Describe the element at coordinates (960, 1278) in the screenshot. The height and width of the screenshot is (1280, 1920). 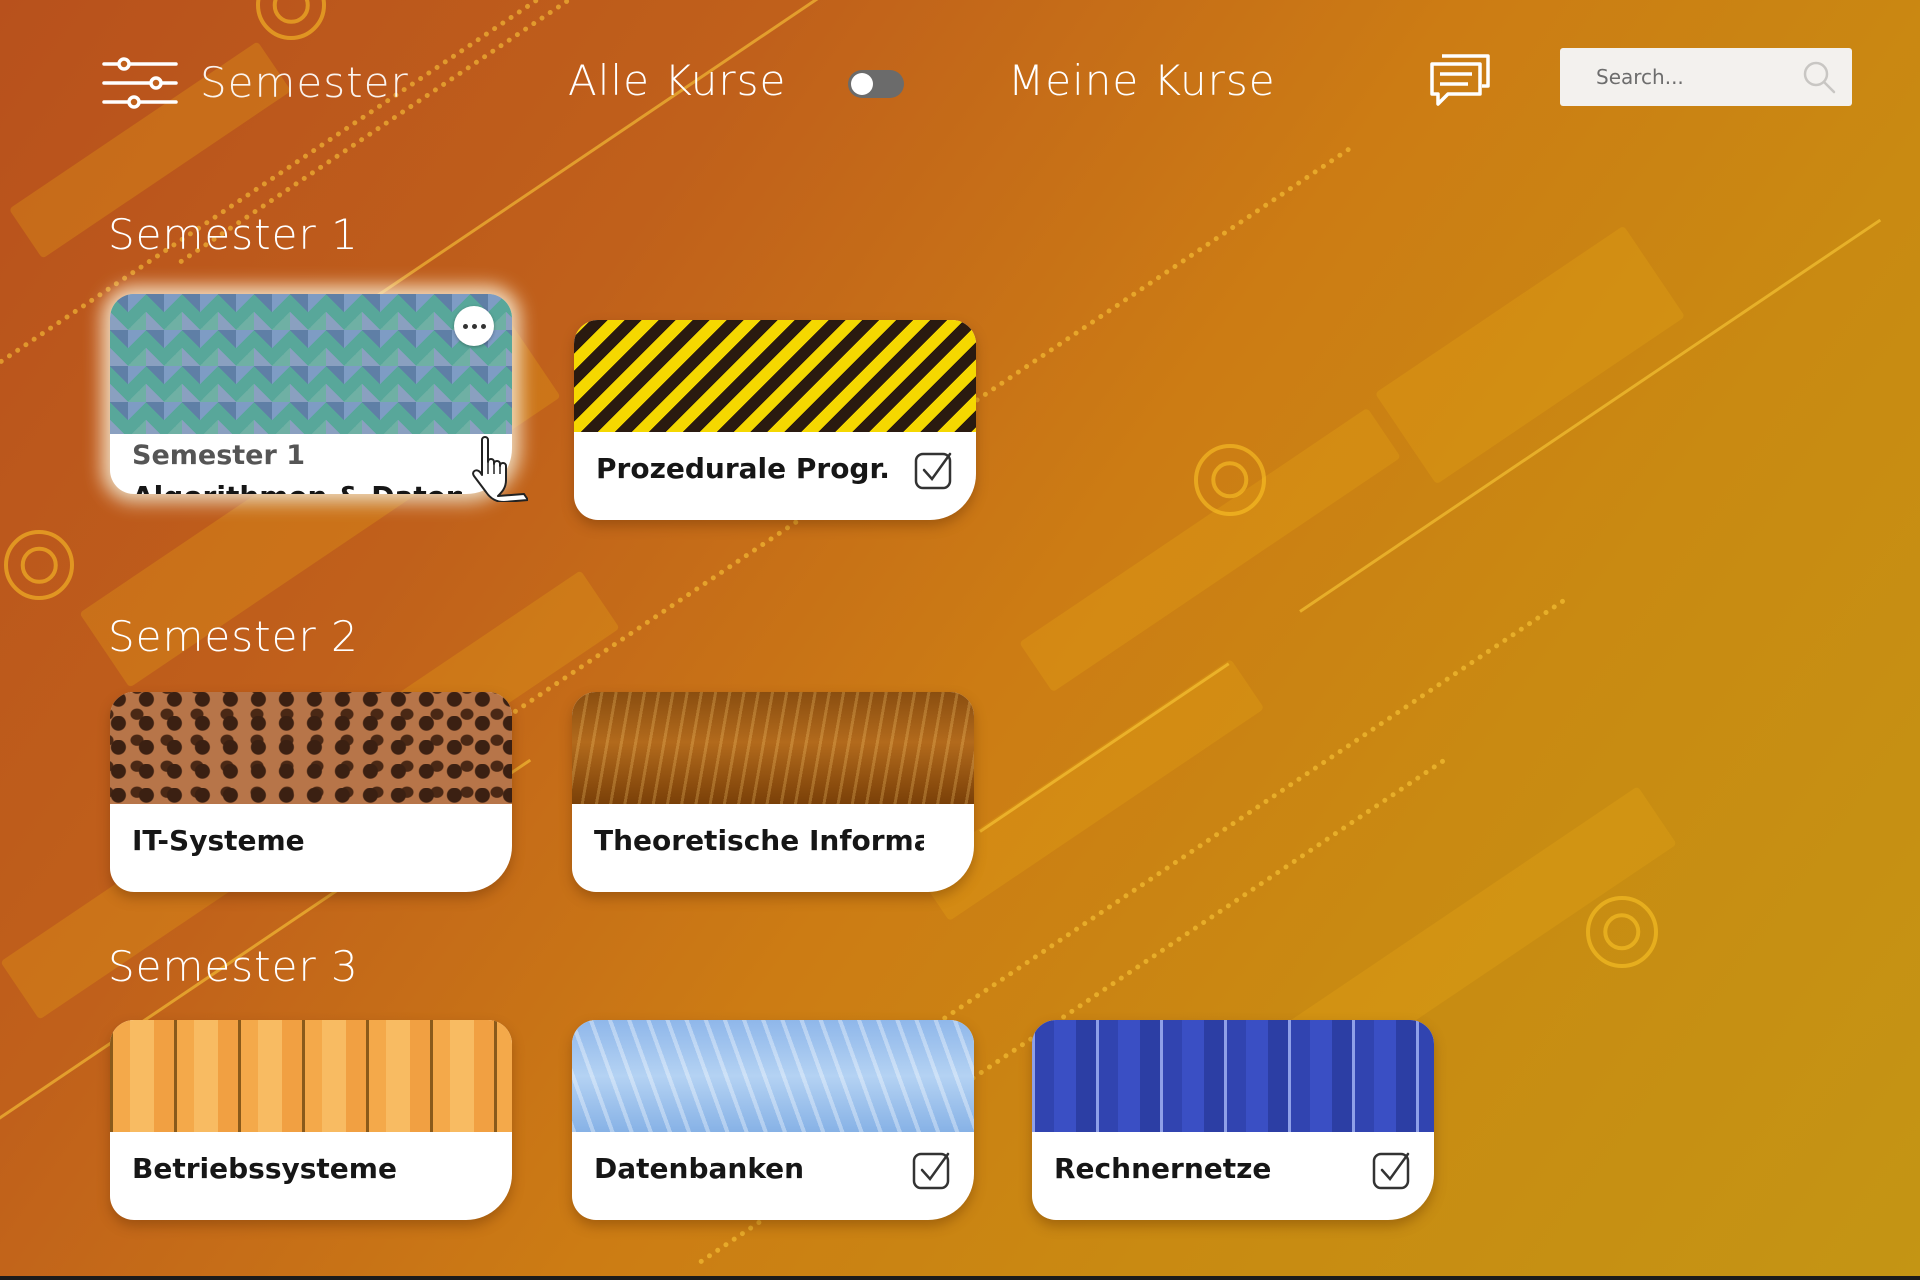
I see `bottom-border` at that location.